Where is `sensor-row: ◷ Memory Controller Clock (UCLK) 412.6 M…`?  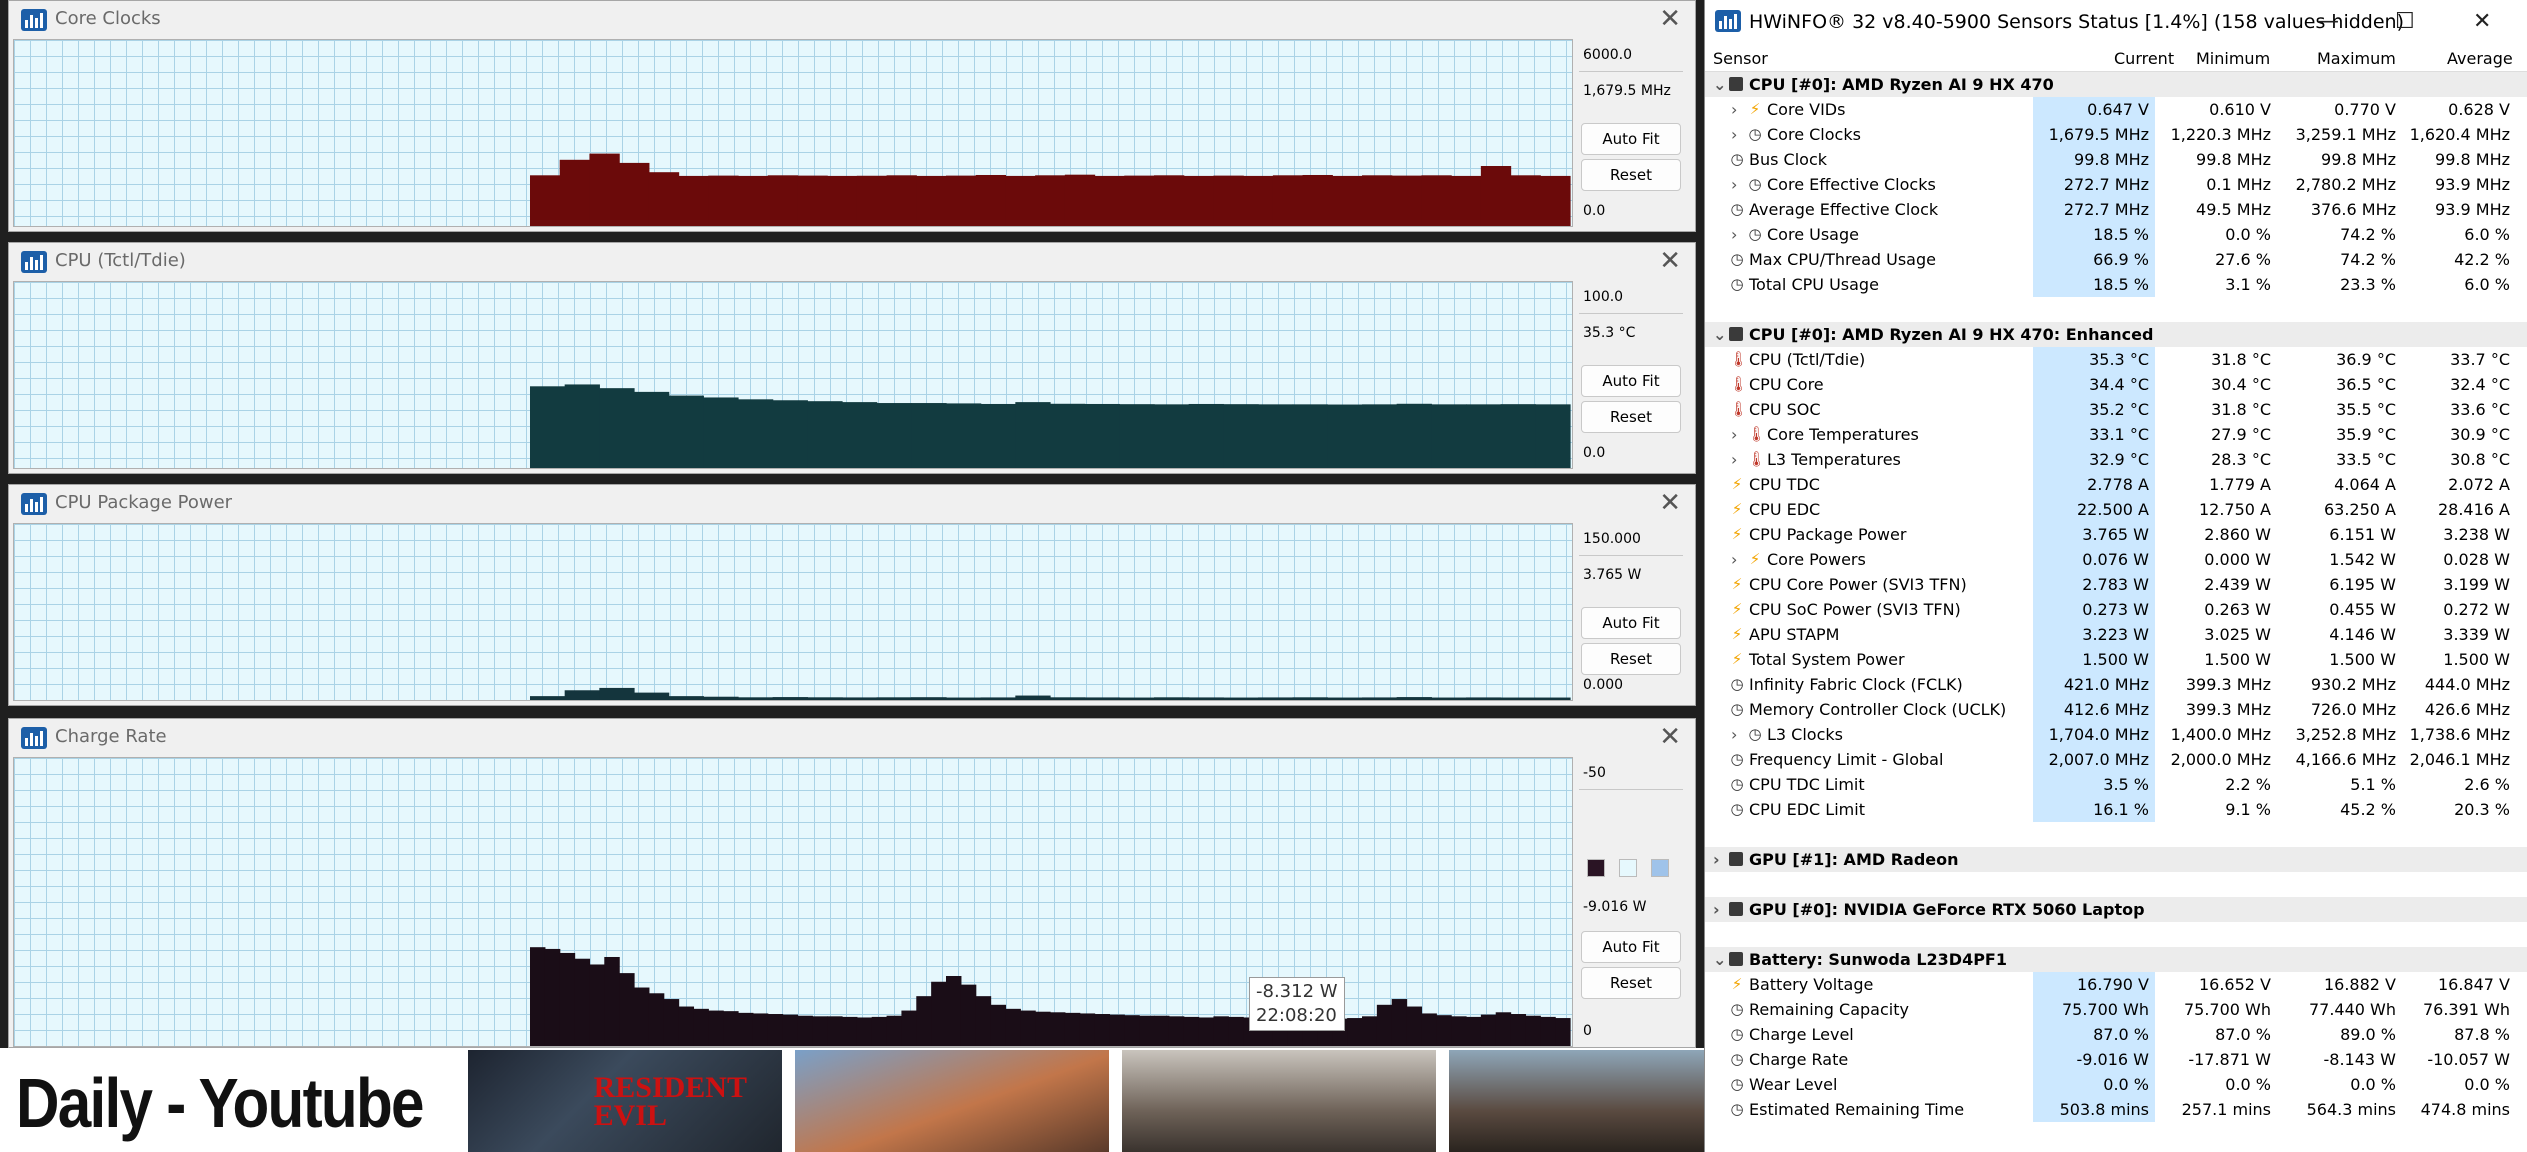
sensor-row: ◷ Memory Controller Clock (UCLK) 412.6 M… is located at coordinates (2116, 709).